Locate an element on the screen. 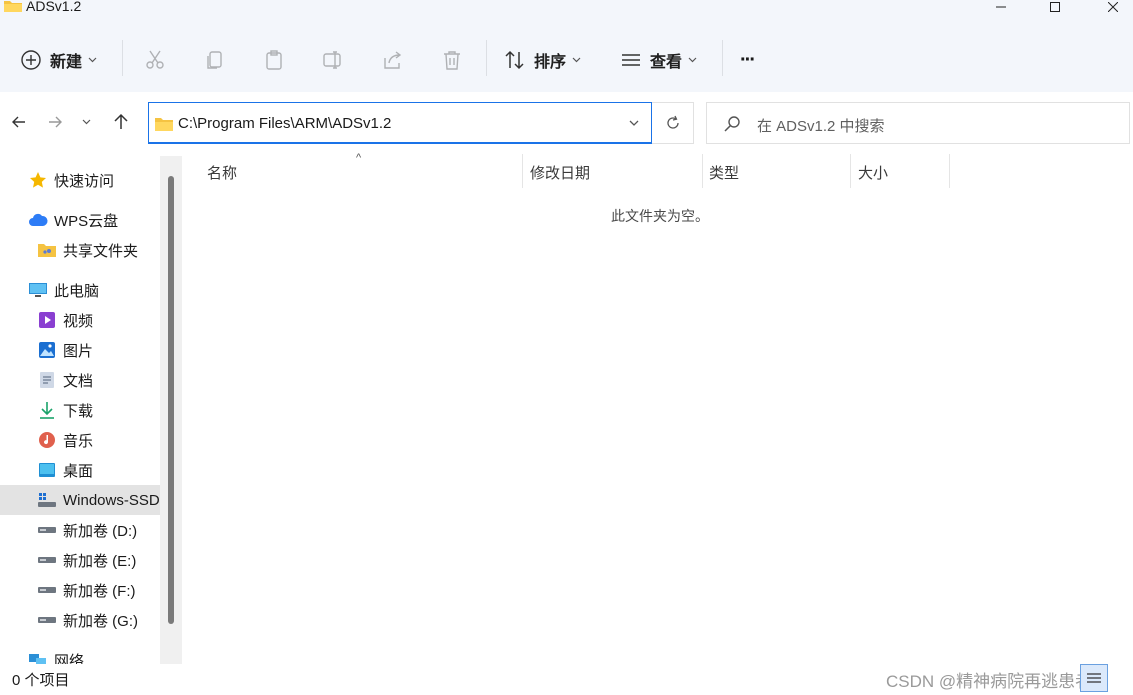 The width and height of the screenshot is (1133, 695). desktop-icon is located at coordinates (47, 470).